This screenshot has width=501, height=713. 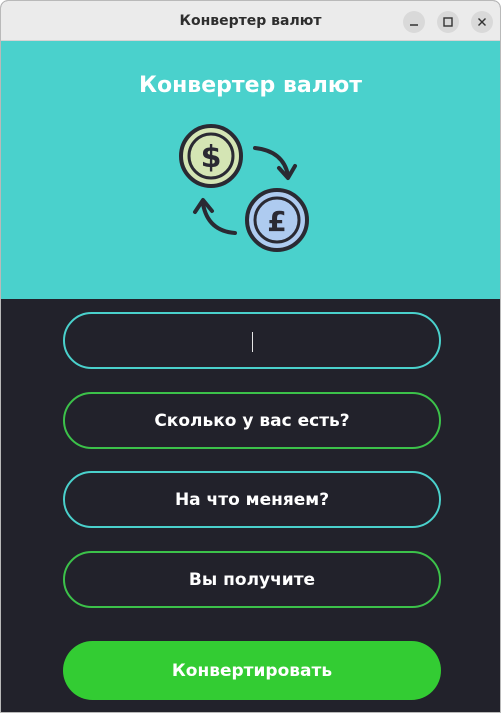 What do you see at coordinates (414, 25) in the screenshot?
I see `minimize-icon` at bounding box center [414, 25].